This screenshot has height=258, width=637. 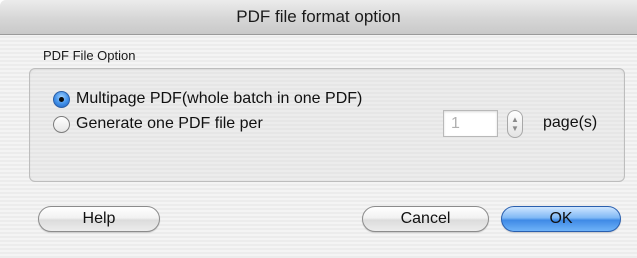 I want to click on ok-button: OK, so click(x=561, y=219).